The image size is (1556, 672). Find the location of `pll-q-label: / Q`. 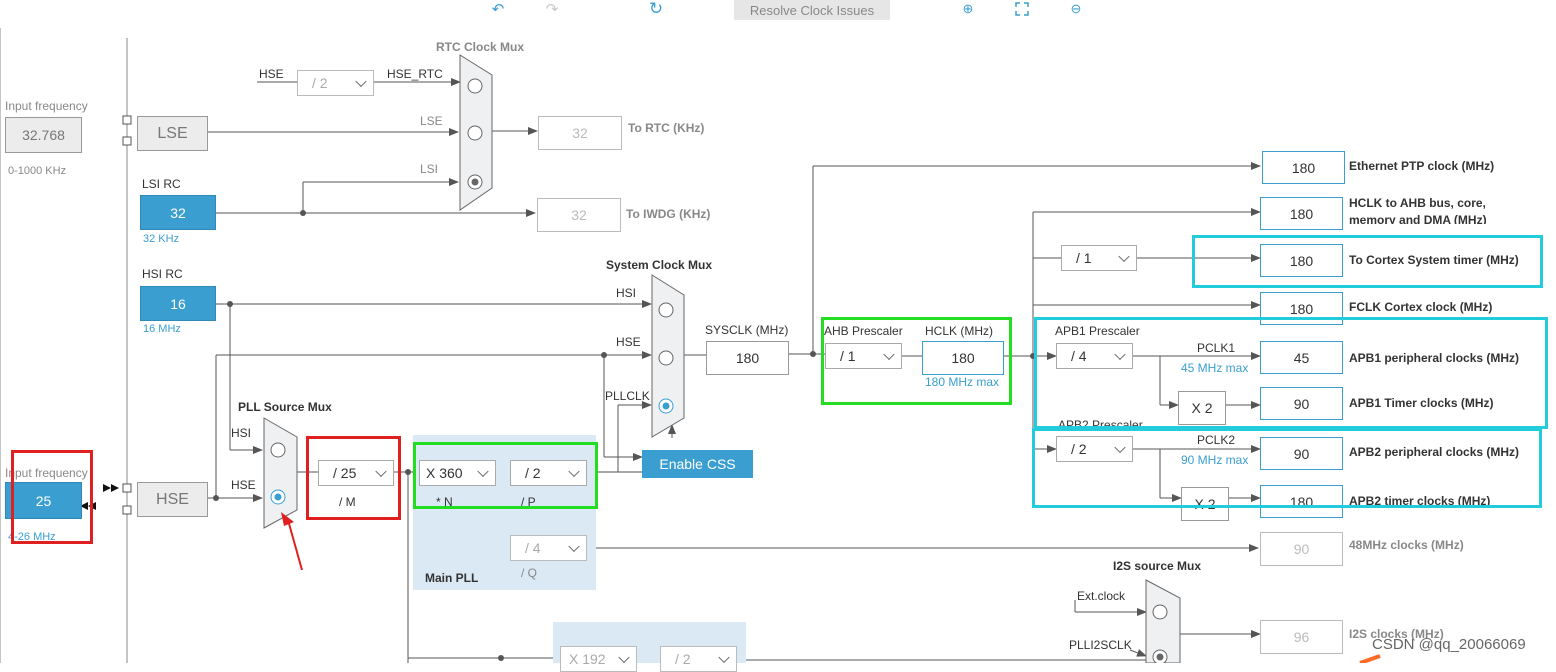

pll-q-label: / Q is located at coordinates (529, 573).